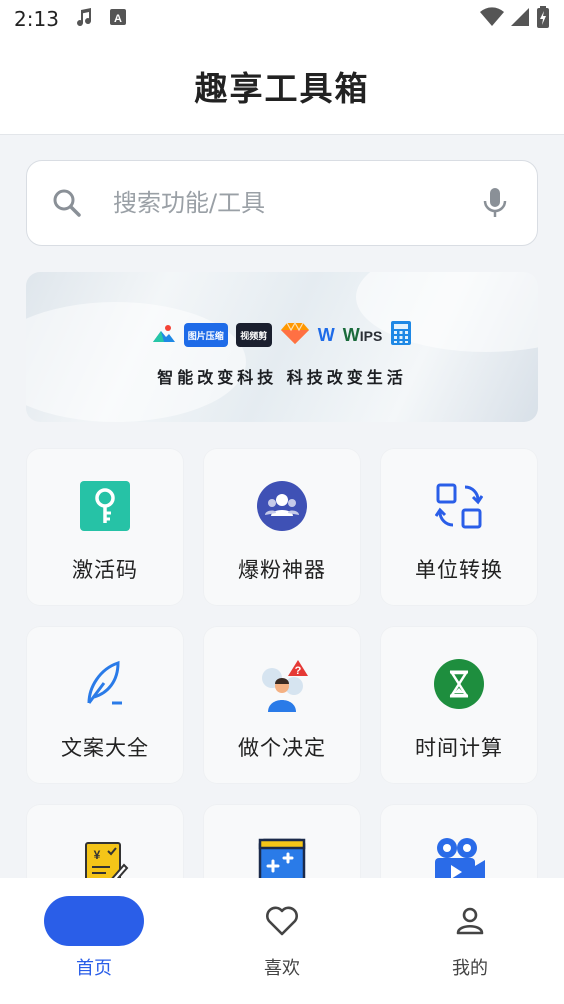 This screenshot has height=1004, width=564. Describe the element at coordinates (282, 506) in the screenshot. I see `group-icon` at that location.